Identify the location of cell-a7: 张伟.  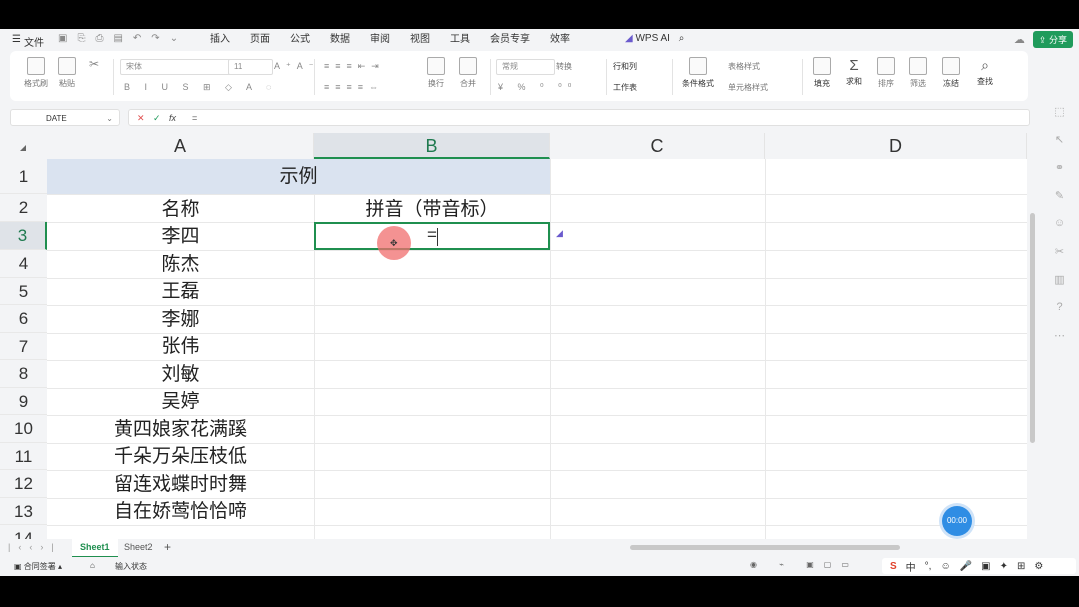
(180, 346).